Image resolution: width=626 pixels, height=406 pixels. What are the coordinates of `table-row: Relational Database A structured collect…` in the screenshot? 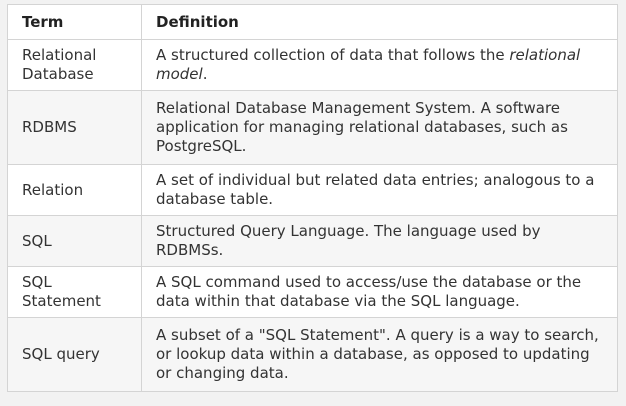 It's located at (312, 65).